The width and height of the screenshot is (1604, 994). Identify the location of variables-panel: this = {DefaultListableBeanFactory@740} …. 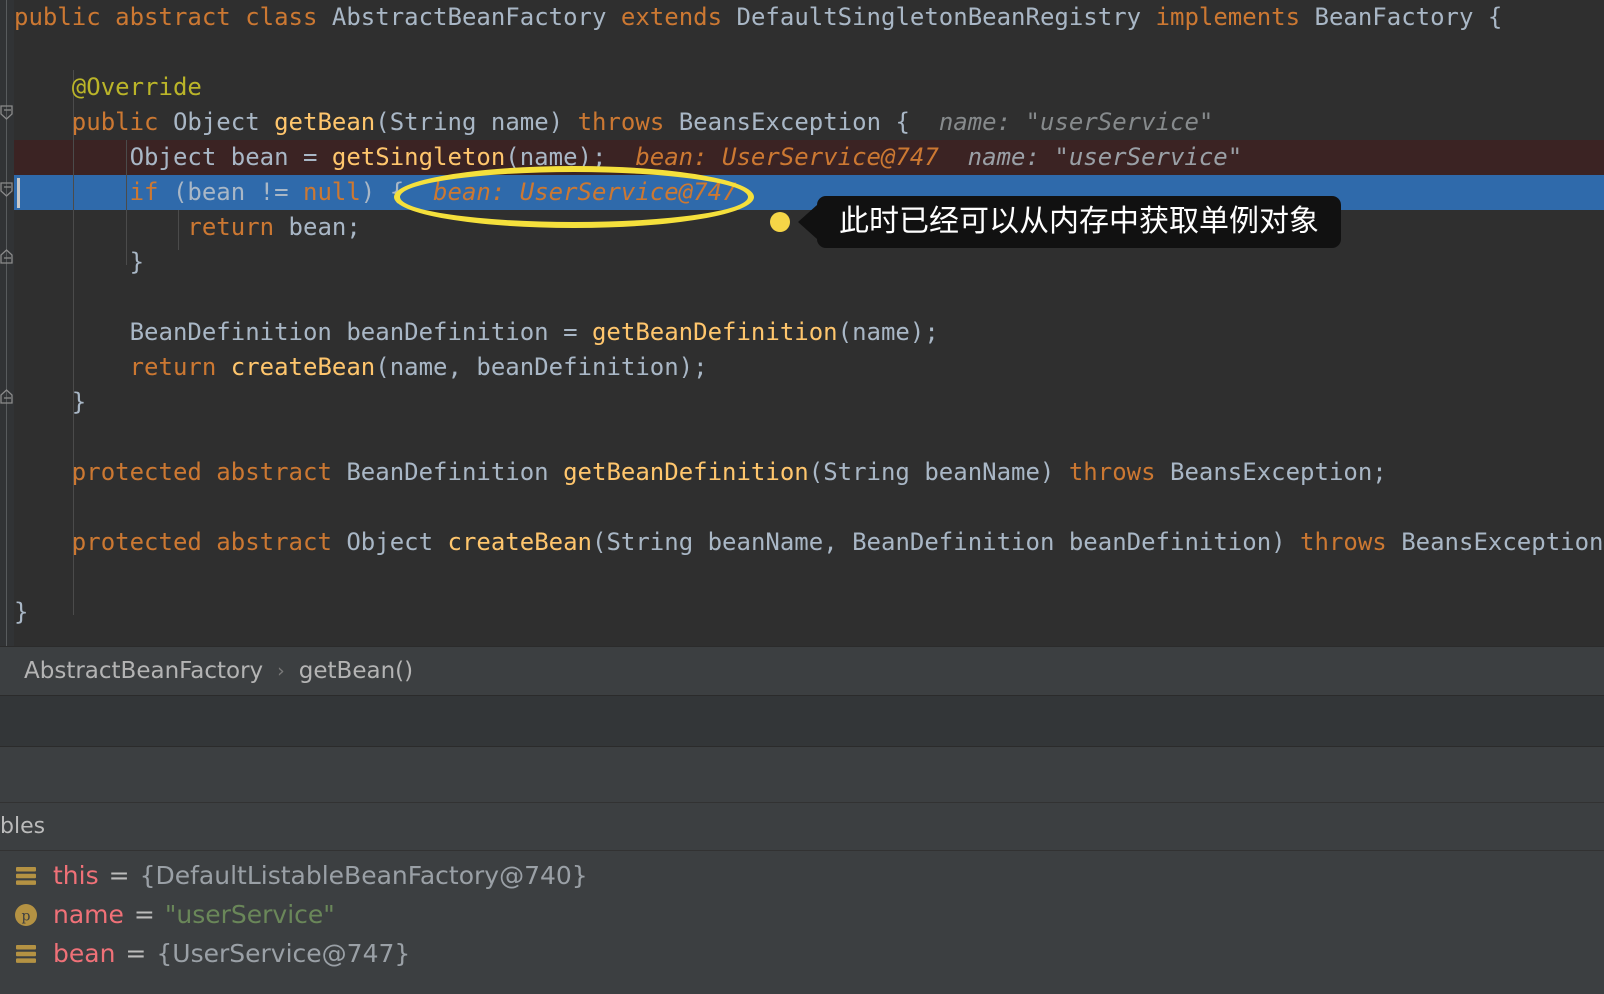
(802, 922).